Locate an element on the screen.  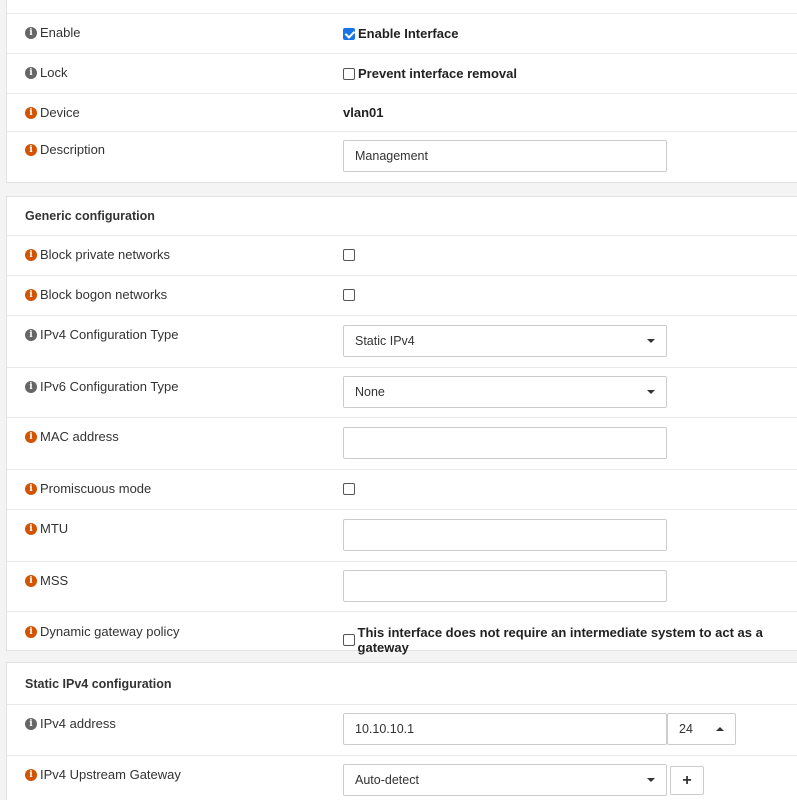
description-label: Description is located at coordinates (73, 149).